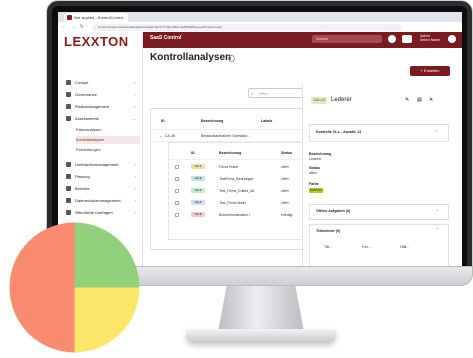 The height and width of the screenshot is (358, 473). Describe the element at coordinates (101, 83) in the screenshot. I see `sidebar-item-cockpit: Cockpit ›` at that location.